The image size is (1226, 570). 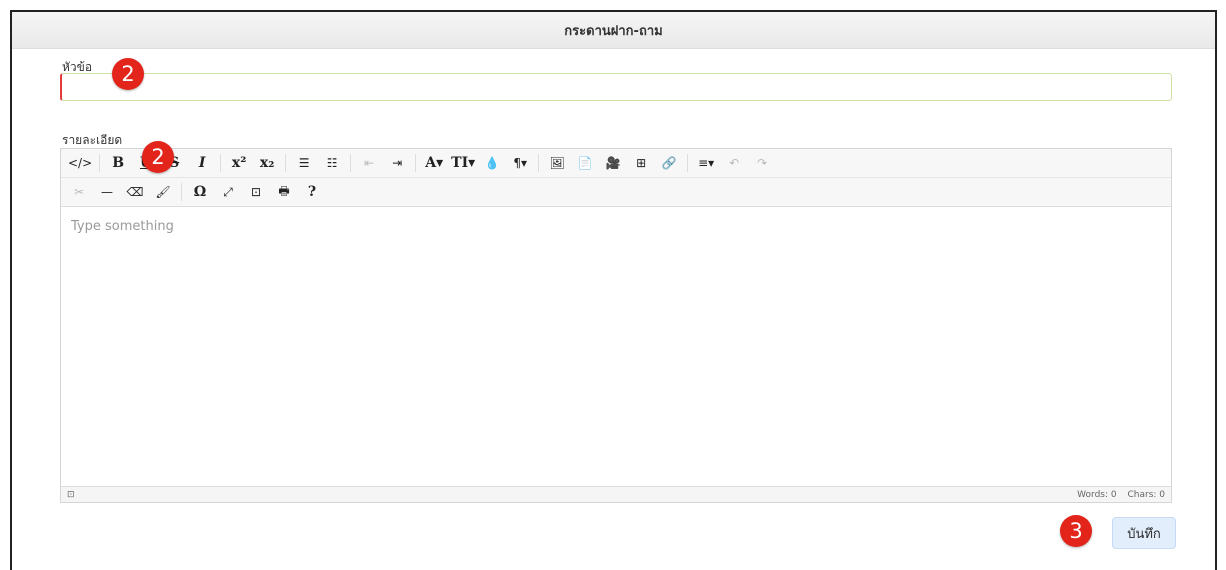 I want to click on editor-statusbar: ⊡ Words: 0 Chars: 0, so click(x=616, y=494).